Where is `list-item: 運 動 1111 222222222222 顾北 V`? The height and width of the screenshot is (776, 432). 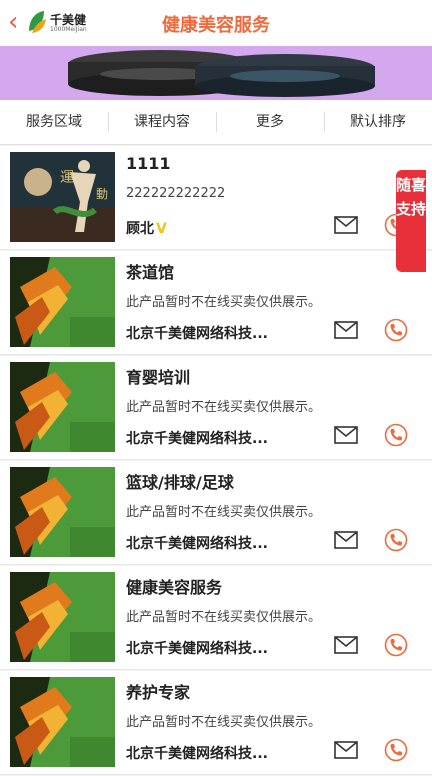 list-item: 運 動 1111 222222222222 顾北 V is located at coordinates (216, 198).